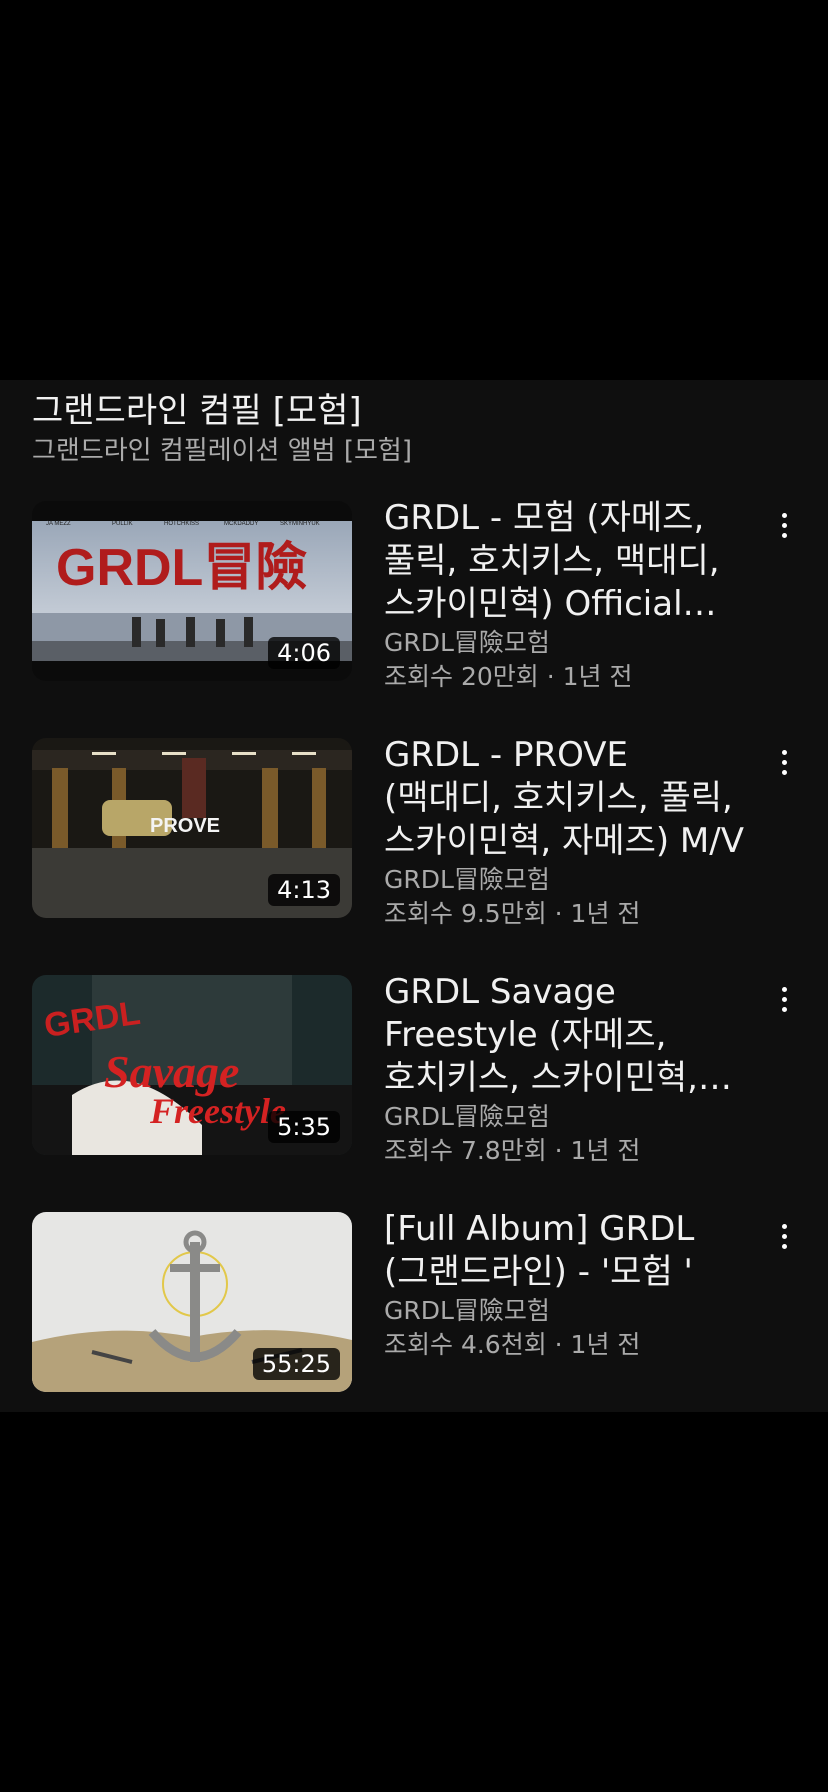 The height and width of the screenshot is (1792, 828). I want to click on thumb-name: MCKDADDY, so click(241, 524).